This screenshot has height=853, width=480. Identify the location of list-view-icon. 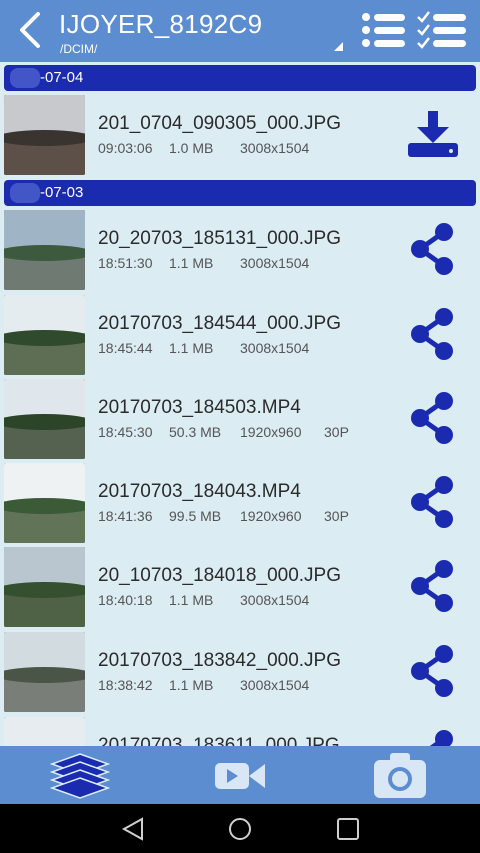
(383, 30).